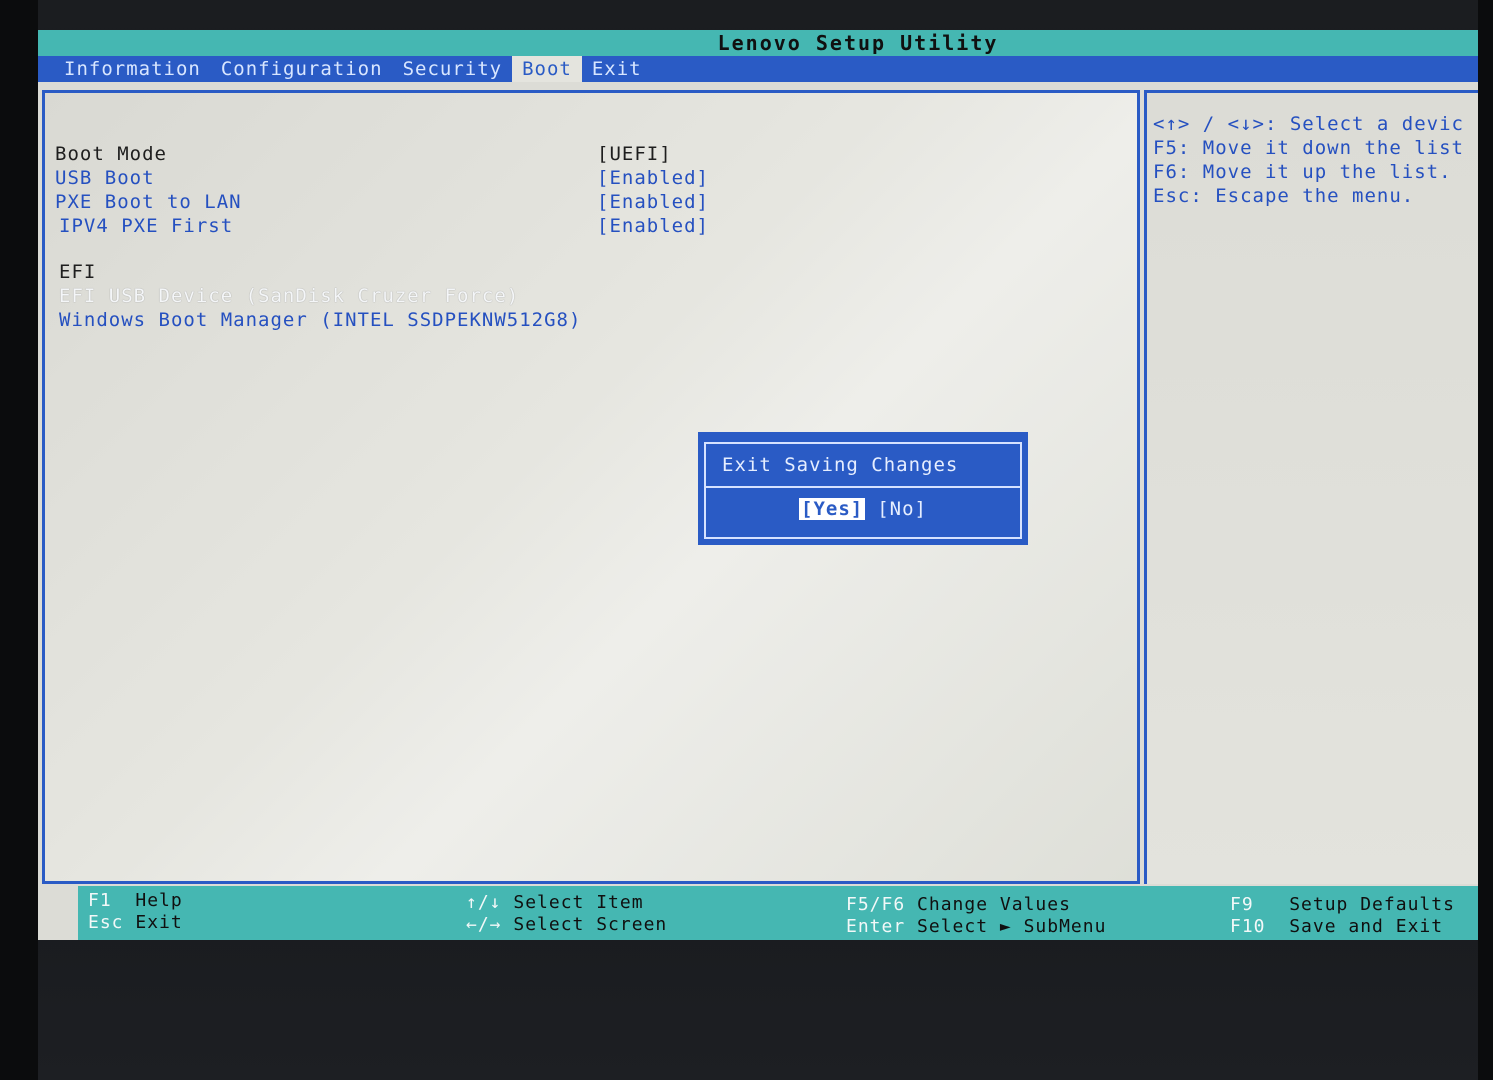  Describe the element at coordinates (1485, 540) in the screenshot. I see `monitor-bezel-right` at that location.